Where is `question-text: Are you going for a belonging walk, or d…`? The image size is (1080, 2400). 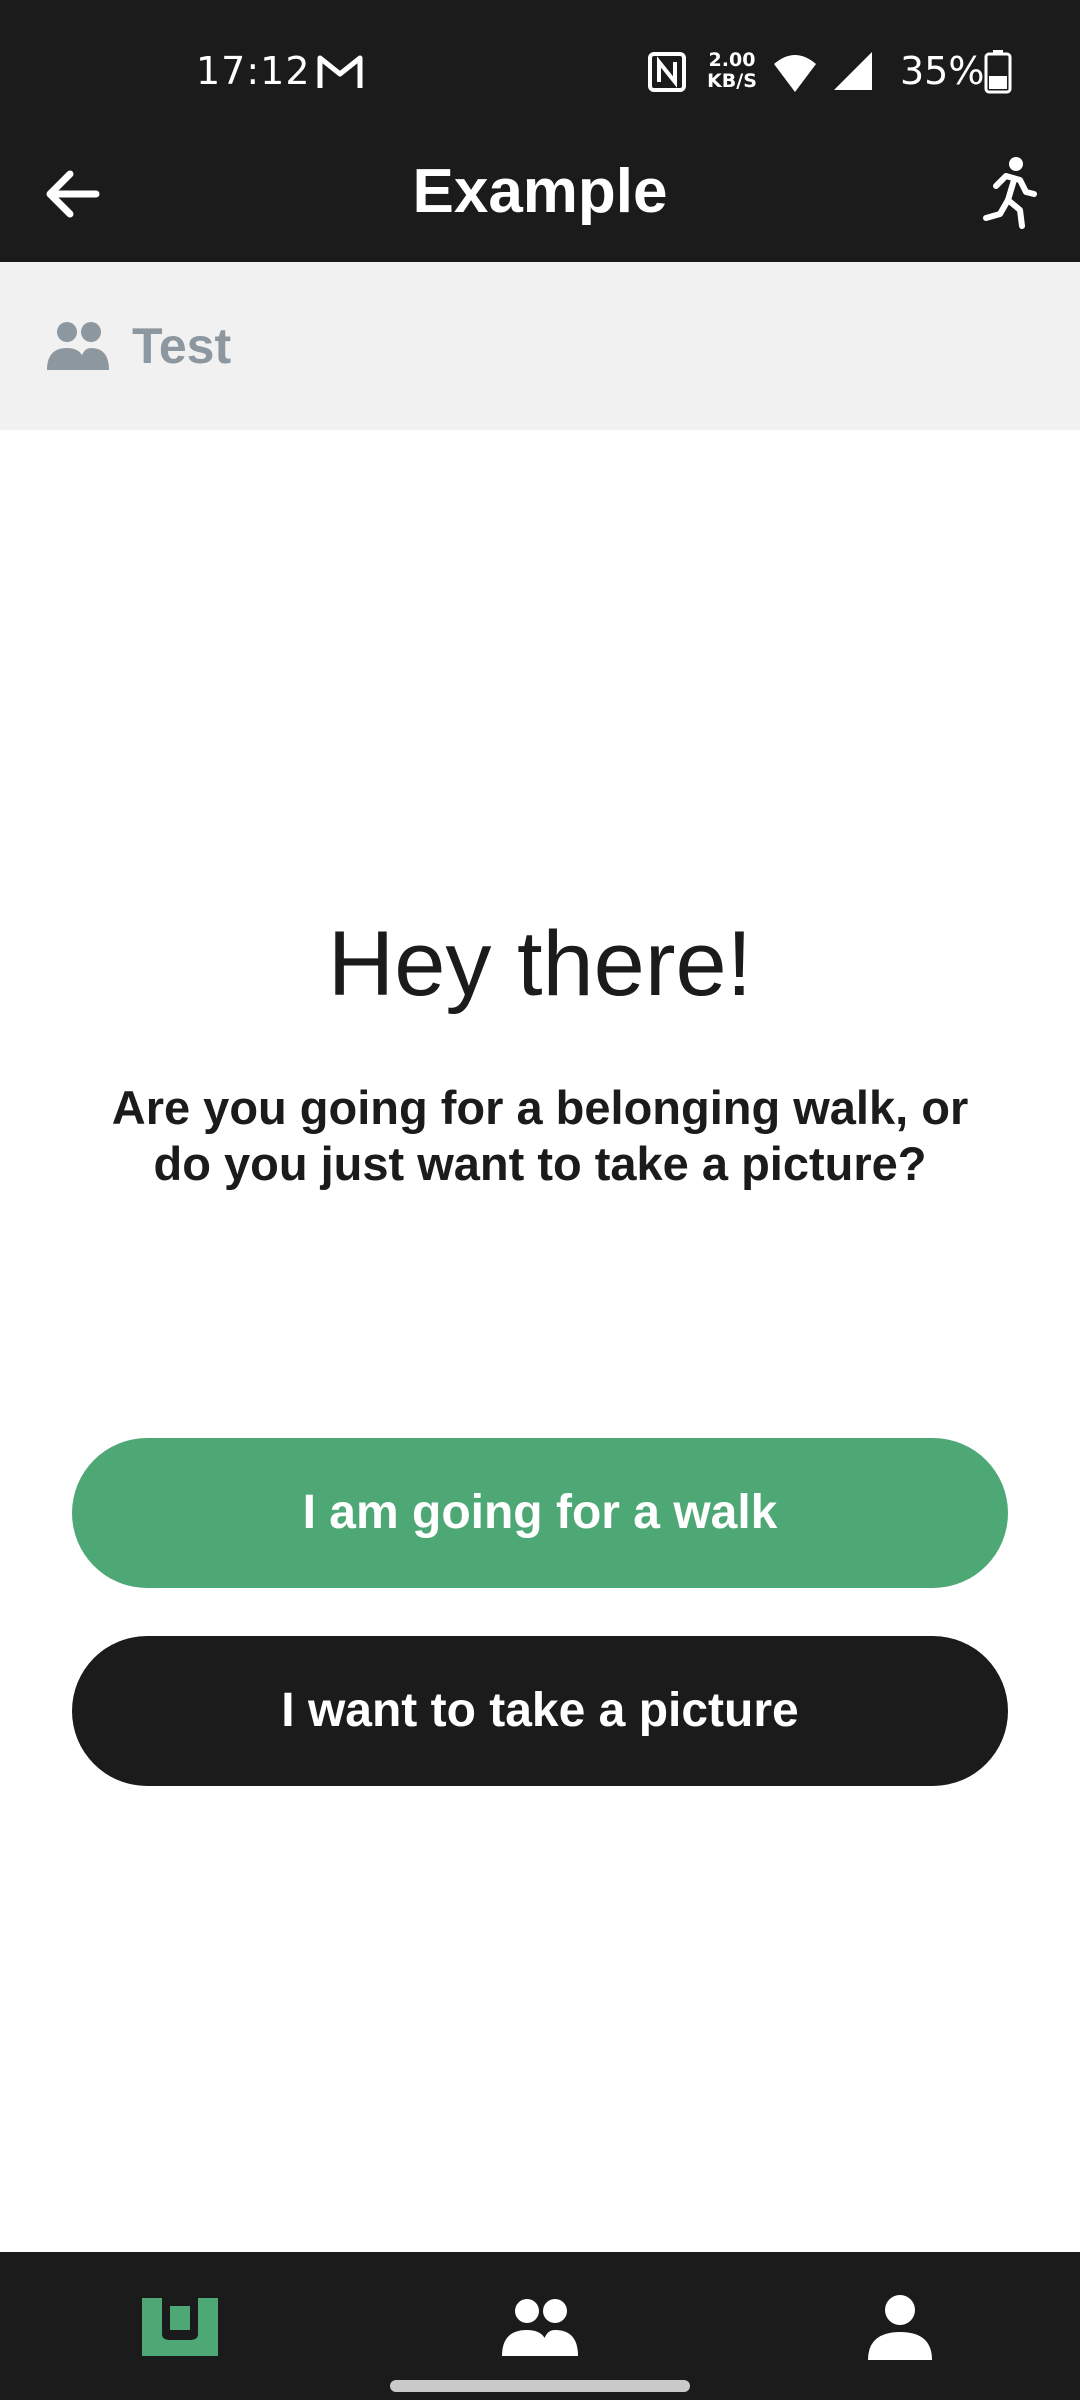 question-text: Are you going for a belonging walk, or d… is located at coordinates (540, 1135).